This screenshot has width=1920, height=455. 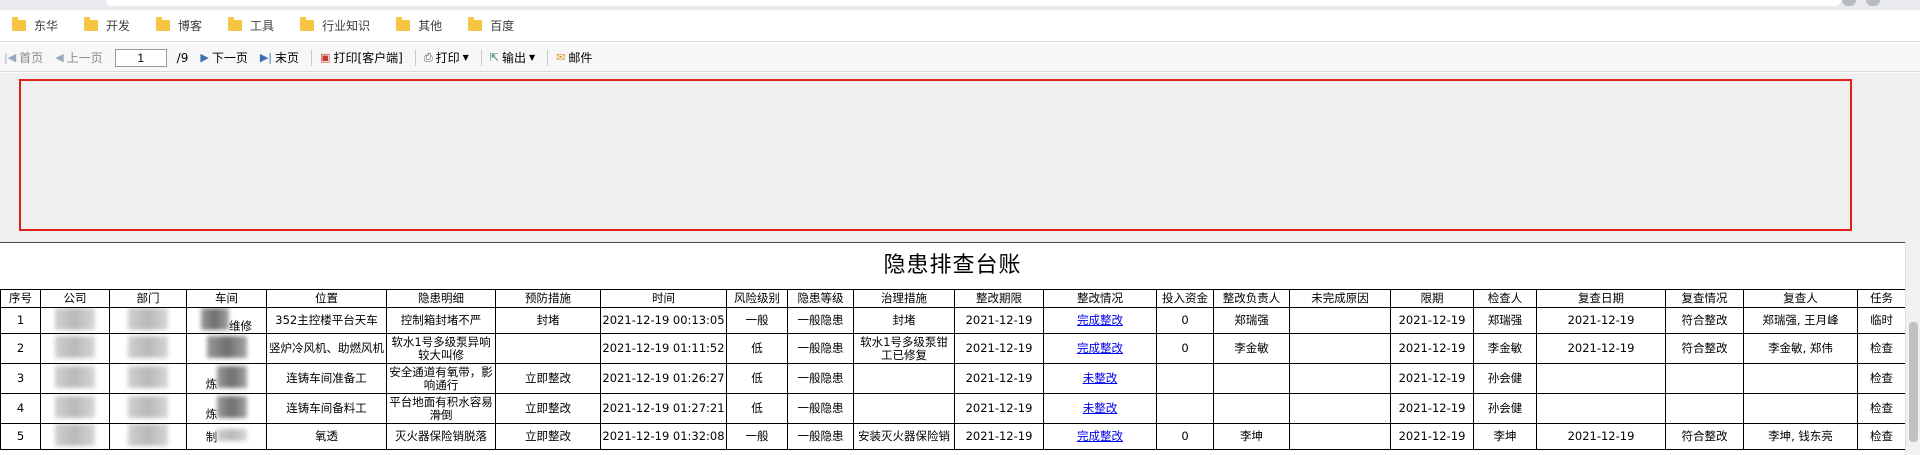 What do you see at coordinates (335, 25) in the screenshot?
I see `bookmark-industry: 行业知识` at bounding box center [335, 25].